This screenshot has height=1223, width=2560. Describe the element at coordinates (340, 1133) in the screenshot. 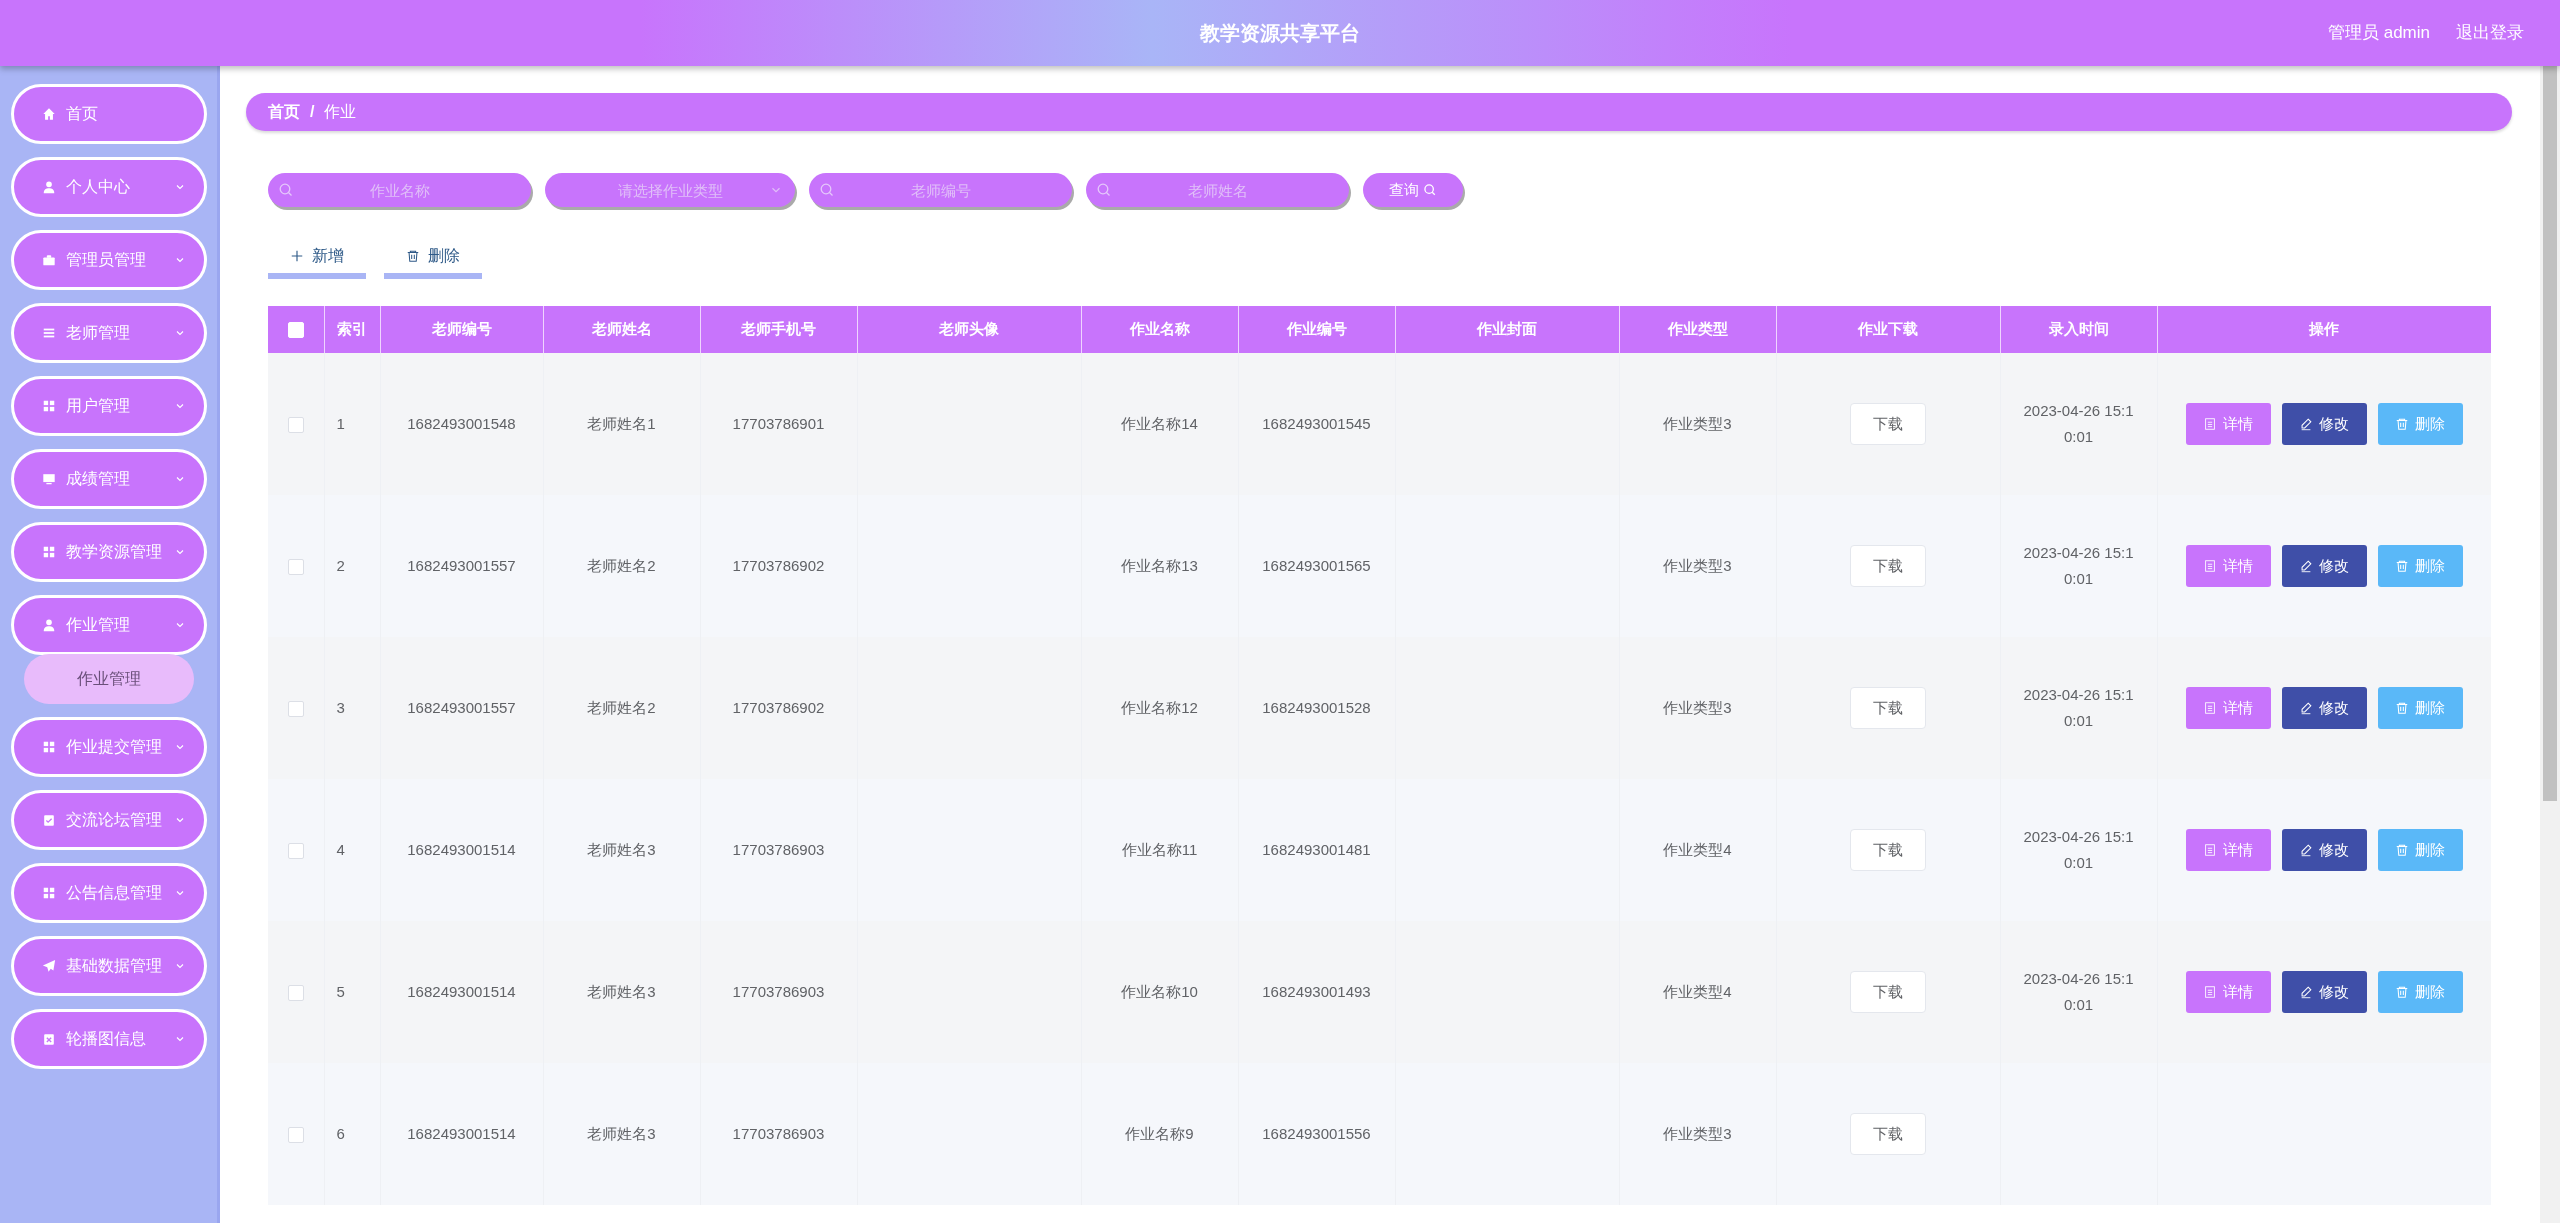

I see `table-cell: 6` at that location.